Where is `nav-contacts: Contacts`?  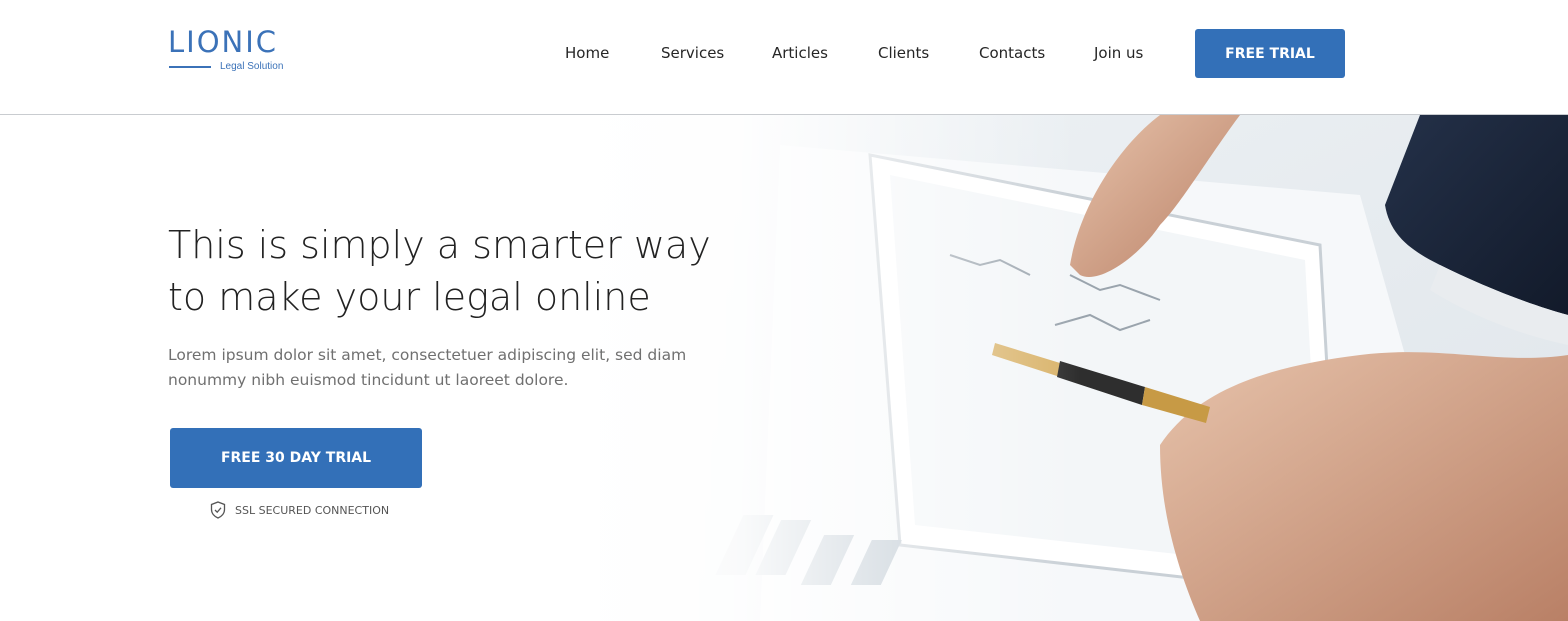 nav-contacts: Contacts is located at coordinates (1012, 53).